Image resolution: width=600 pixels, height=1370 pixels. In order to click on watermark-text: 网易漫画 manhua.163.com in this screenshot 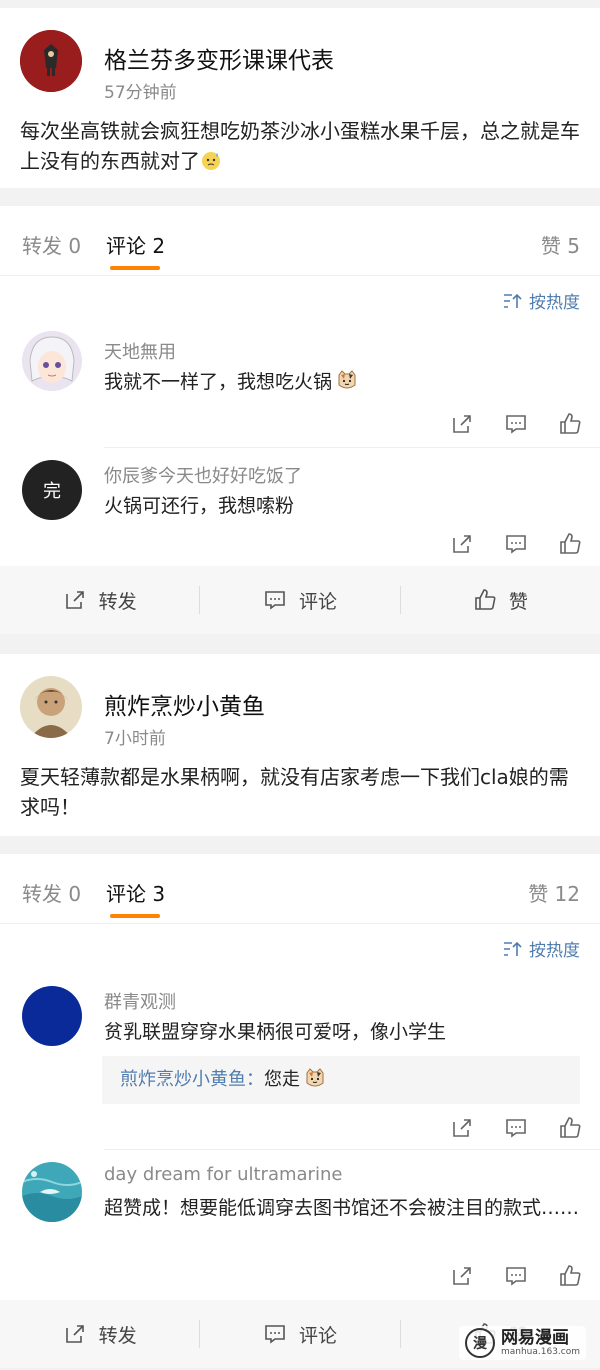, I will do `click(540, 1343)`.